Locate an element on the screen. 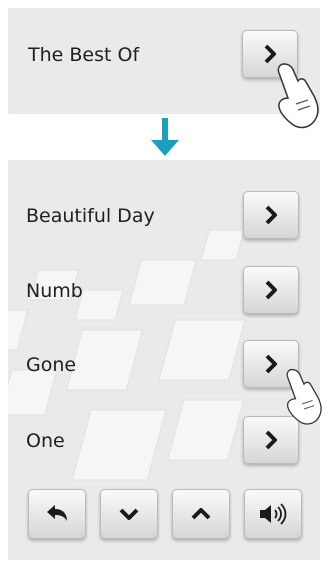 The image size is (329, 566). chevron-up-icon is located at coordinates (201, 514).